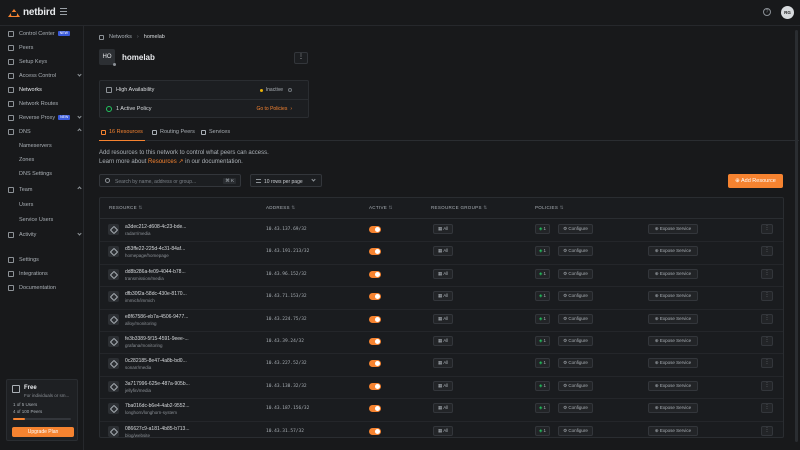  I want to click on scrollbar, so click(796, 236).